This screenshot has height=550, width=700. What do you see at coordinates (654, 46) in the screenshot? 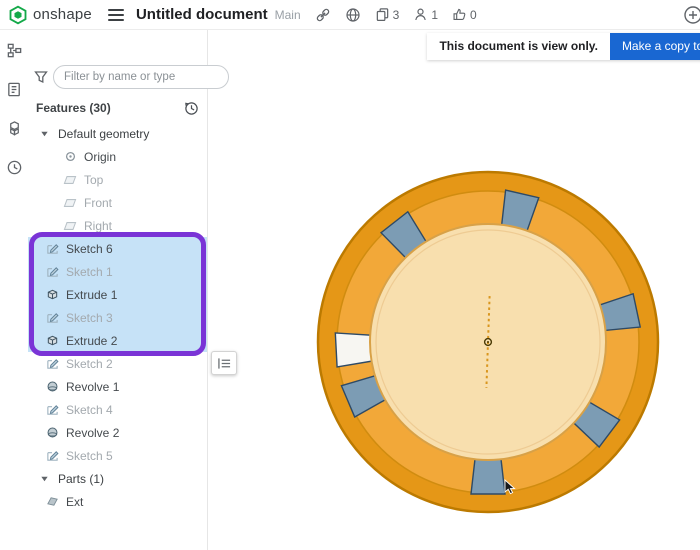
I see `make-a-copy-button: Make a copy to edit` at bounding box center [654, 46].